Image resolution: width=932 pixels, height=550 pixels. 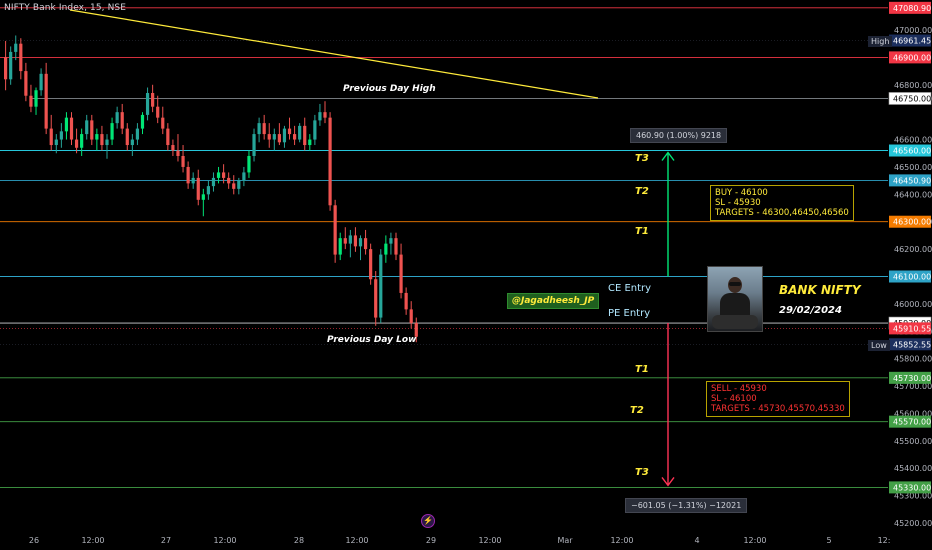 I want to click on y-tick-label: 45500.00, so click(x=913, y=441).